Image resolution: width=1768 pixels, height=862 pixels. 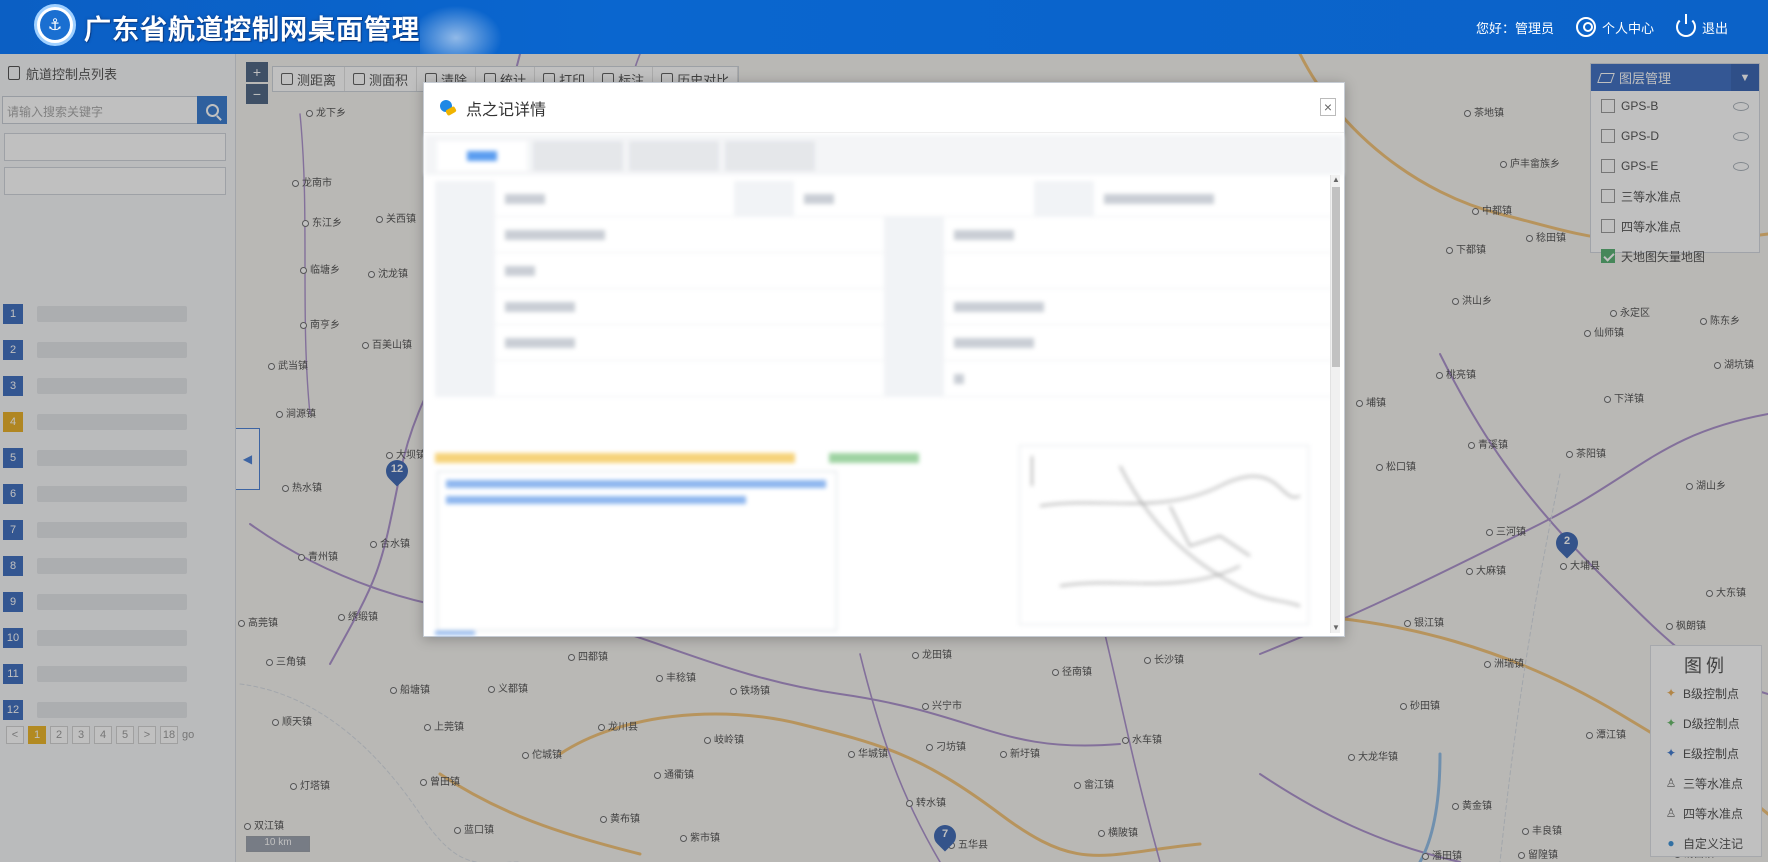 What do you see at coordinates (506, 110) in the screenshot?
I see `dialog-title: 点之记详情` at bounding box center [506, 110].